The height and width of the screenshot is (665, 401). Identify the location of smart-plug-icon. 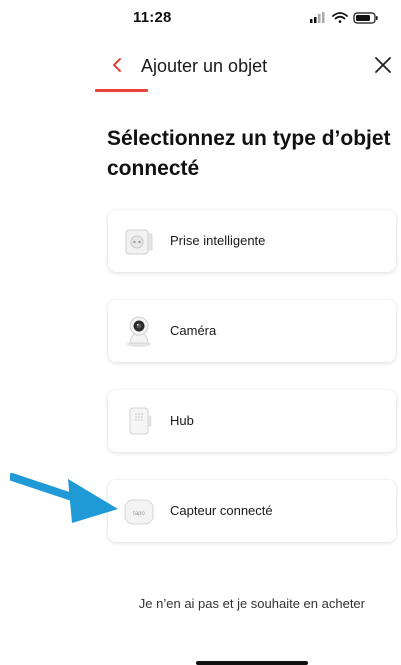
(139, 242).